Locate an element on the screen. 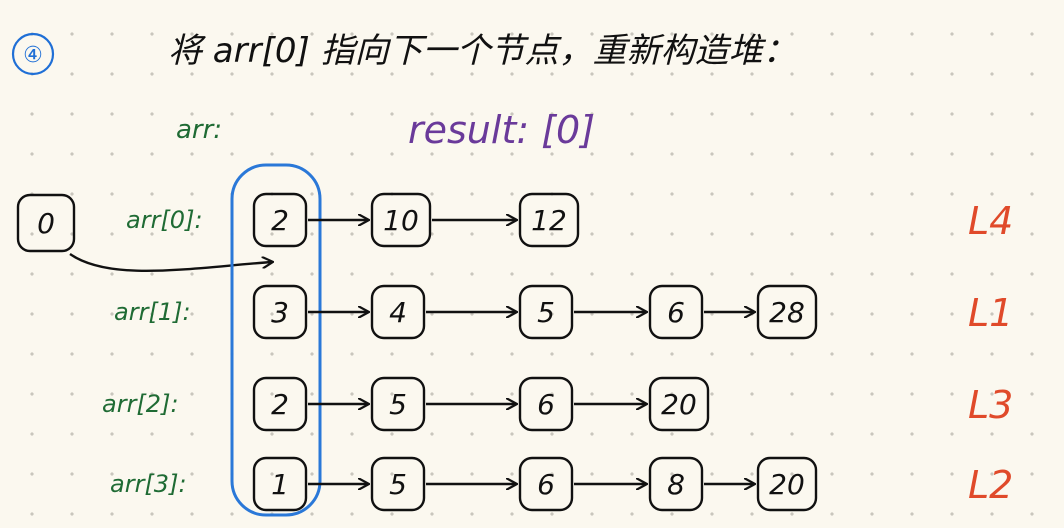 The height and width of the screenshot is (528, 1064). list-node-value: 10 is located at coordinates (401, 220).